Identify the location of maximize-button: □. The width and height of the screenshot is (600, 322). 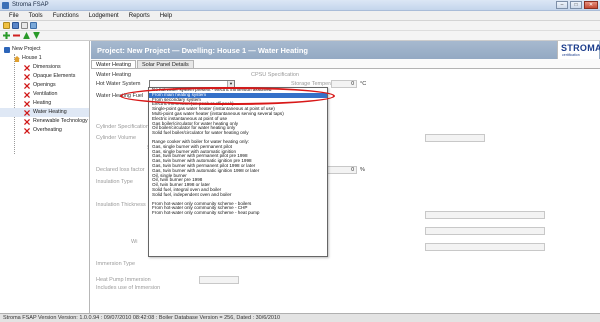
(576, 5).